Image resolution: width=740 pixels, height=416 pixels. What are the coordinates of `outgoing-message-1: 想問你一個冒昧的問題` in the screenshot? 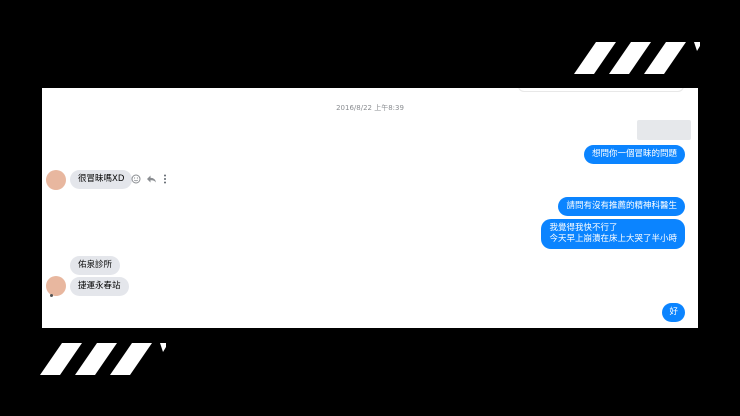 It's located at (634, 154).